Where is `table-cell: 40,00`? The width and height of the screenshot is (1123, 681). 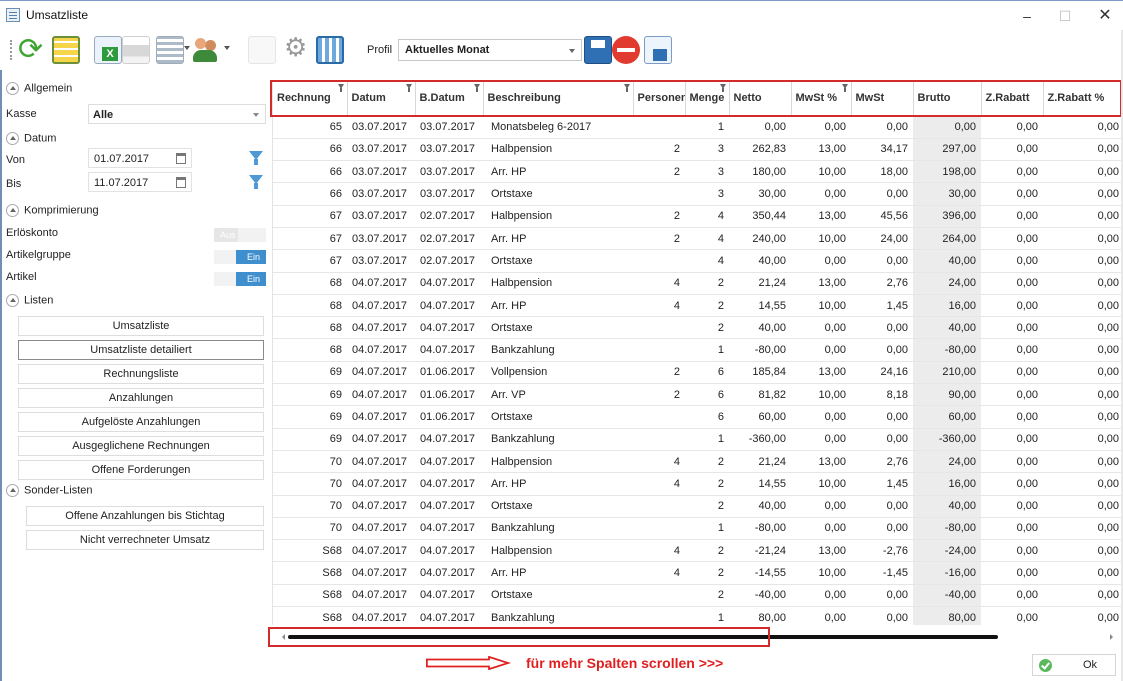 table-cell: 40,00 is located at coordinates (760, 506).